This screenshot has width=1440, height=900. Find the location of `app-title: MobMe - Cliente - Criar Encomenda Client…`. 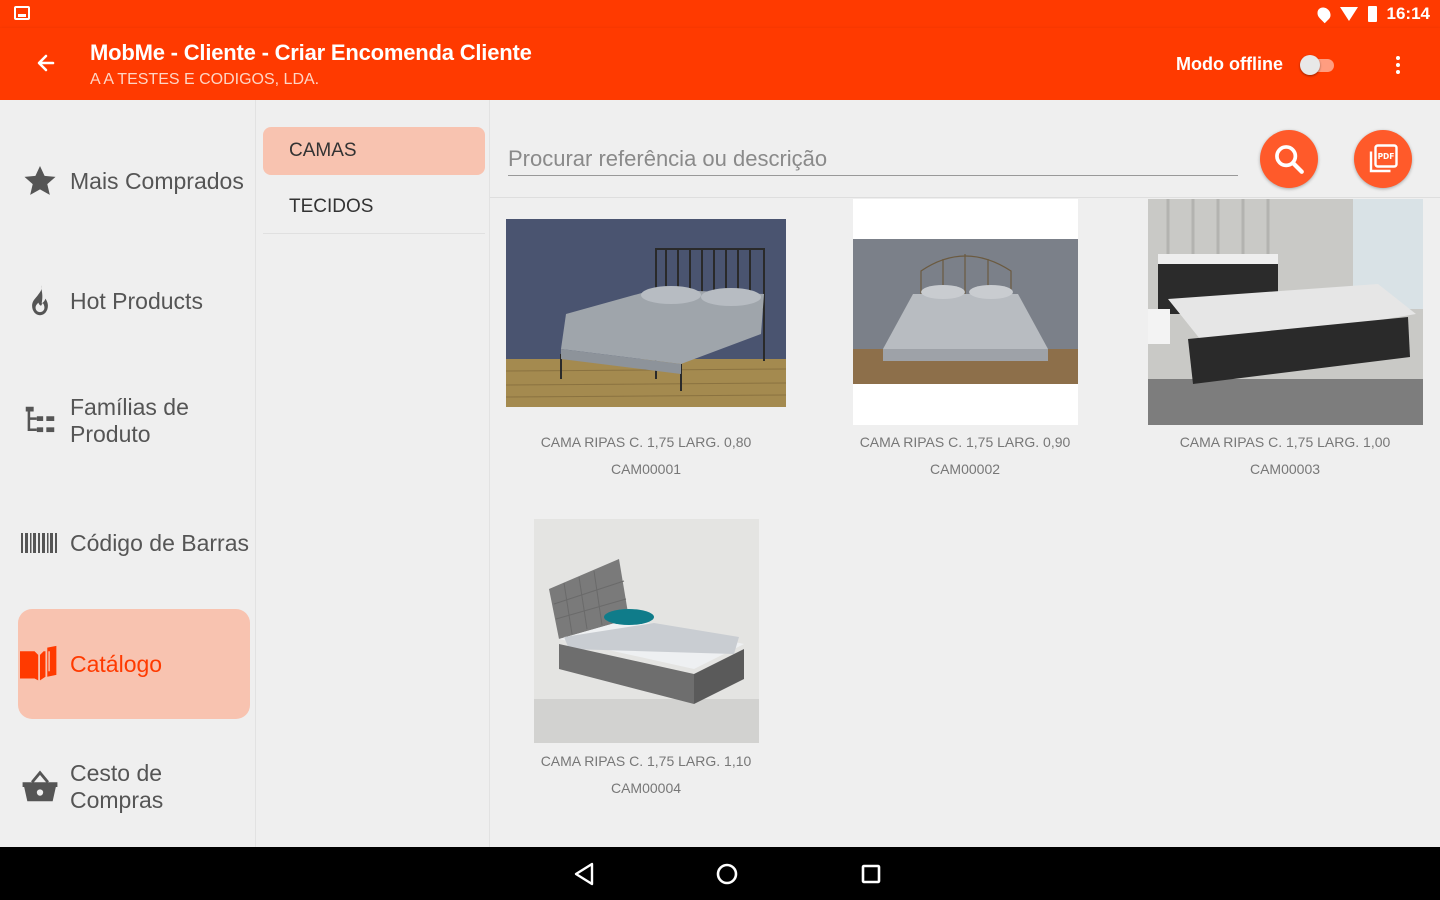

app-title: MobMe - Cliente - Criar Encomenda Client… is located at coordinates (311, 52).